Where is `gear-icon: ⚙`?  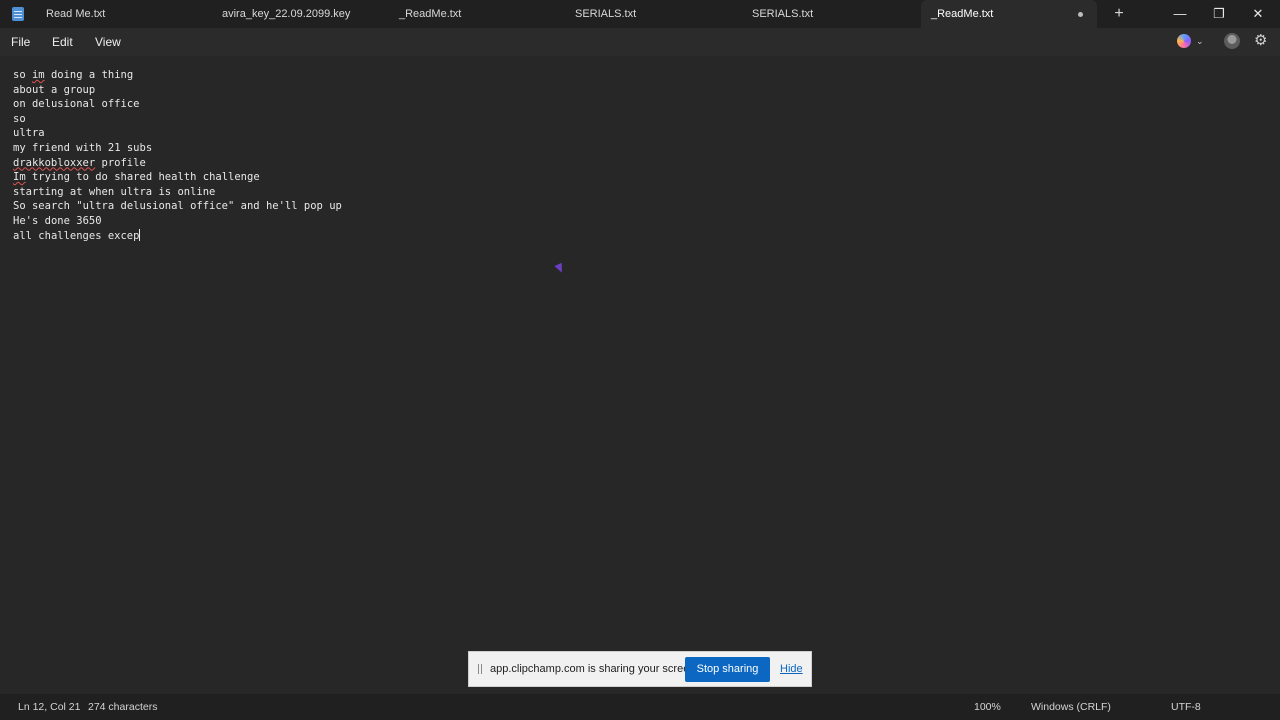
gear-icon: ⚙ is located at coordinates (1260, 41).